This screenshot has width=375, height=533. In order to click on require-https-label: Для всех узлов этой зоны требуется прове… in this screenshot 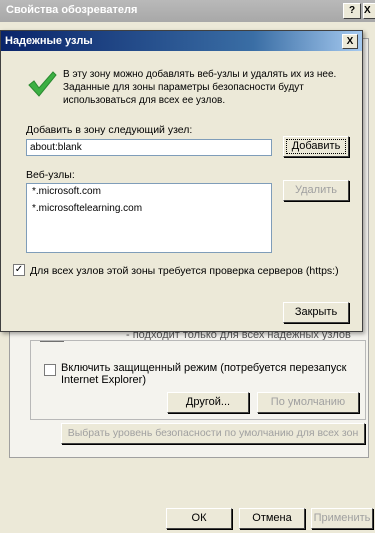, I will do `click(184, 271)`.